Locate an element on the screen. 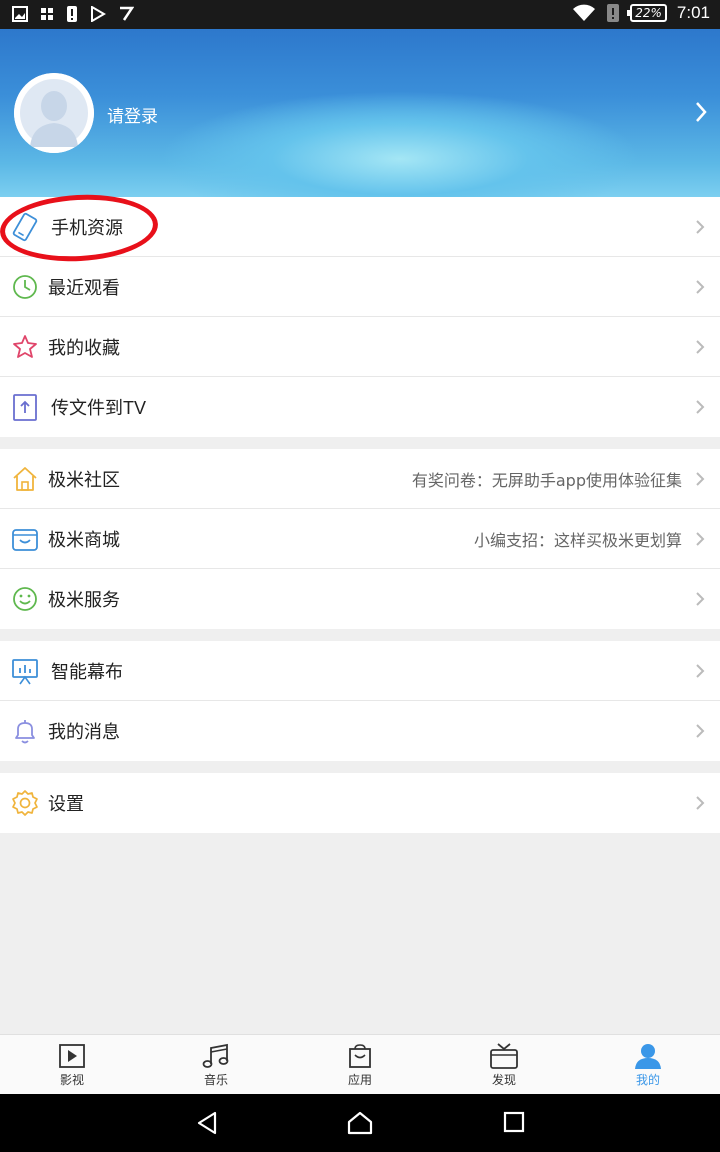  menu-item-smart-screen: 智能幕布 is located at coordinates (360, 671).